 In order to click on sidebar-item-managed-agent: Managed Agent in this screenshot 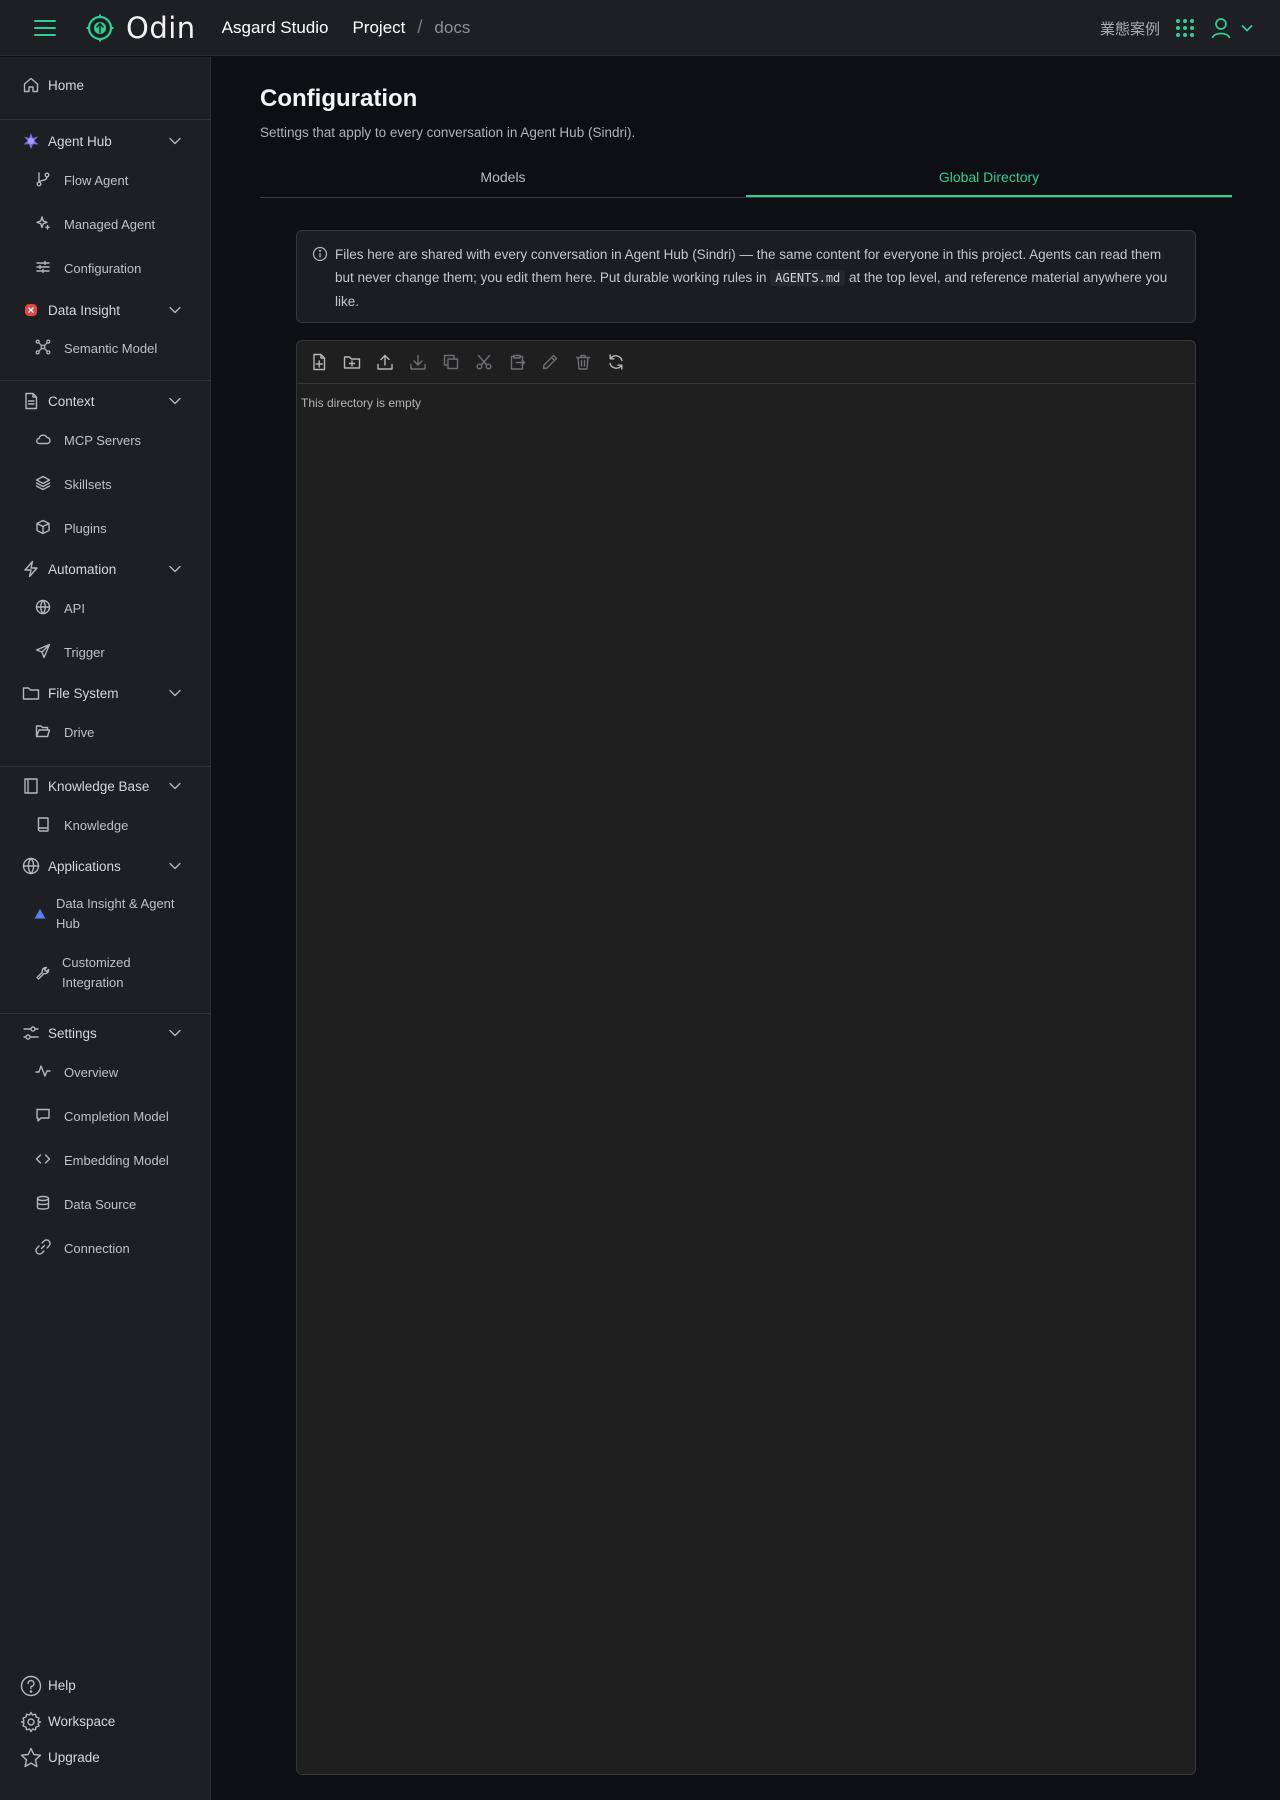, I will do `click(105, 225)`.